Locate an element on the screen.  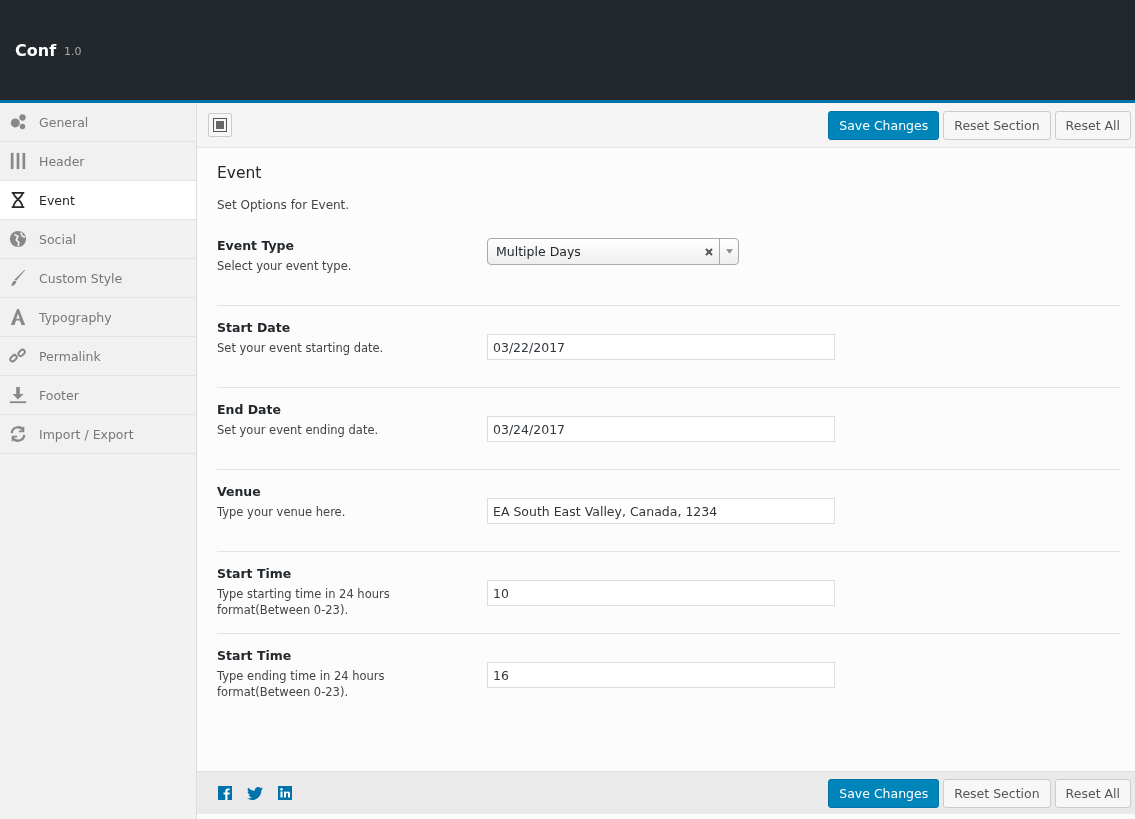
version-label: 1.0 is located at coordinates (73, 50).